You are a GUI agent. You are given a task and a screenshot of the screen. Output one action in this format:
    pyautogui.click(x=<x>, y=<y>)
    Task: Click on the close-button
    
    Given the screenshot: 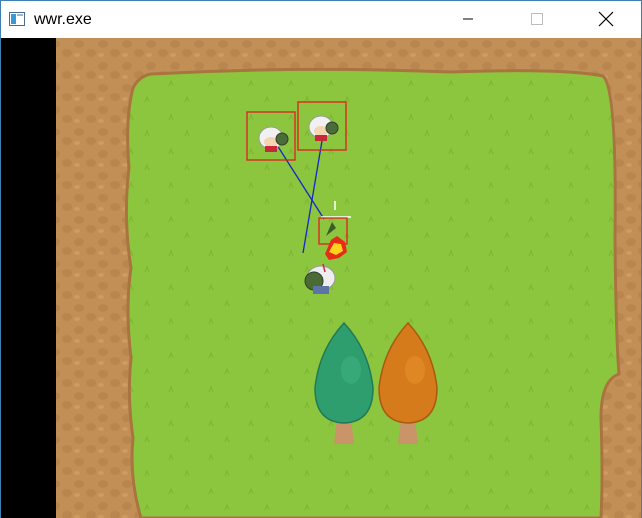 What is the action you would take?
    pyautogui.click(x=606, y=19)
    